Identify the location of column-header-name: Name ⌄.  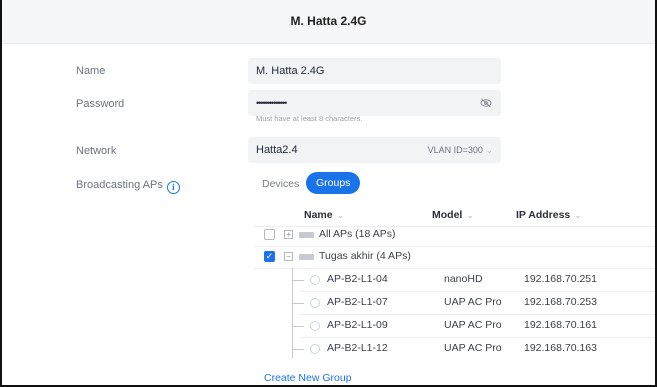
(324, 215).